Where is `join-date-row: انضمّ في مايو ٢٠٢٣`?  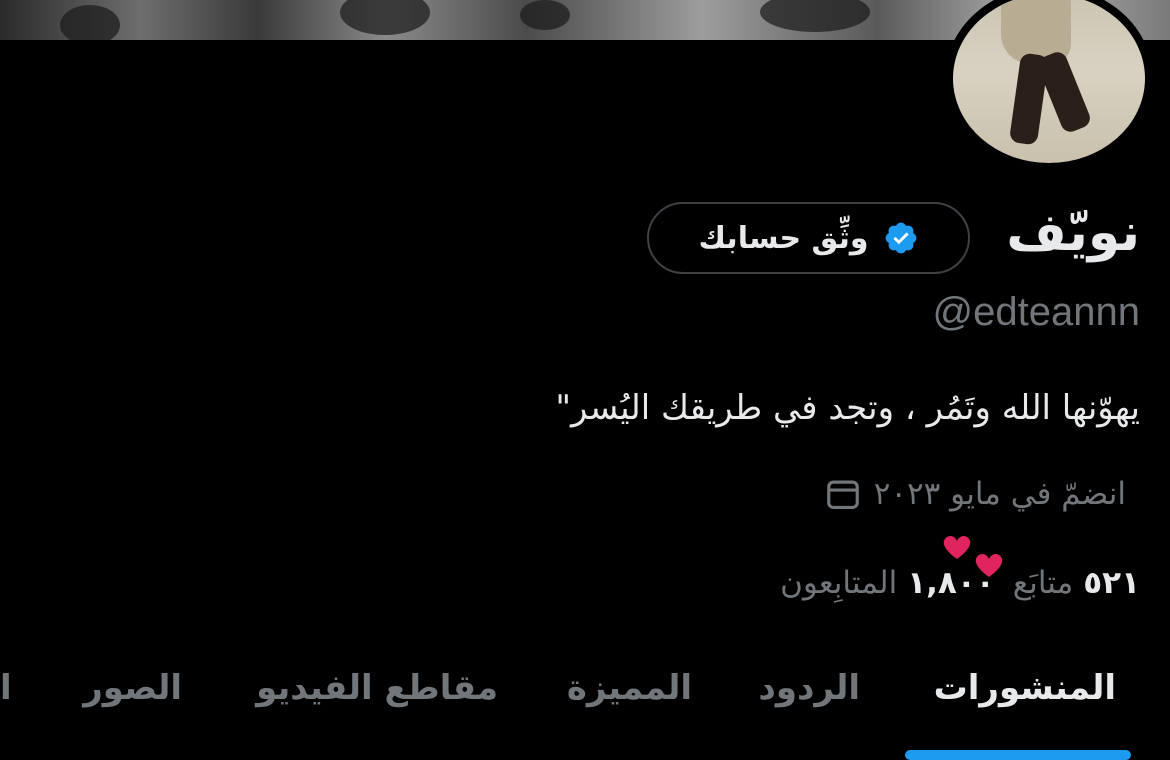
join-date-row: انضمّ في مايو ٢٠٢٣ is located at coordinates (975, 494).